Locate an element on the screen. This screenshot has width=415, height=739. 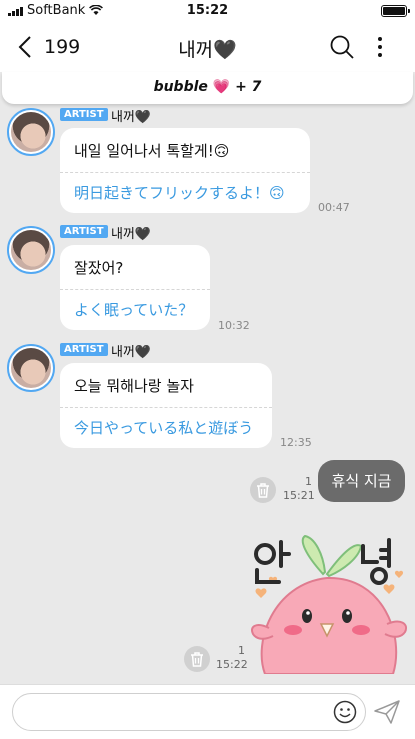
translation-text: よく眠っていた？ is located at coordinates (134, 310).